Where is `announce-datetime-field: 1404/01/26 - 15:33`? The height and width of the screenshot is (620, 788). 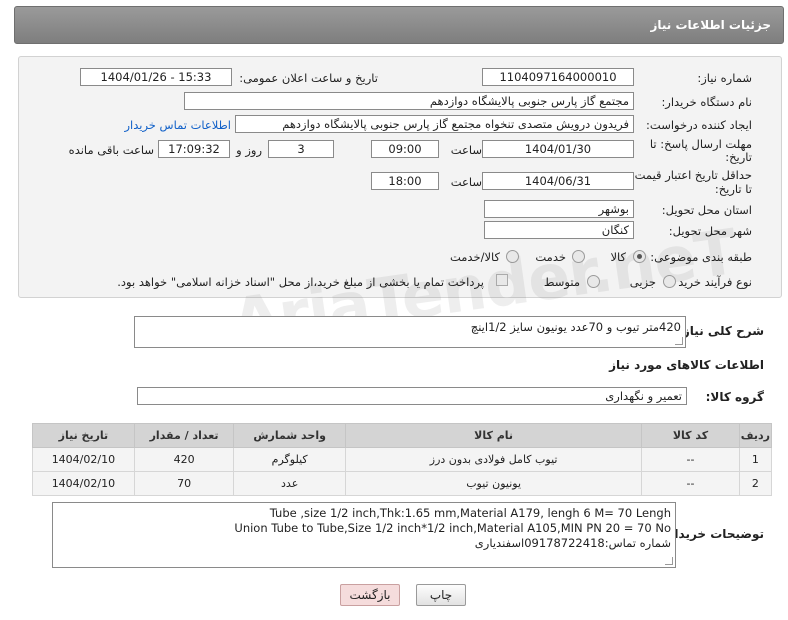
announce-datetime-field: 1404/01/26 - 15:33 is located at coordinates (156, 77).